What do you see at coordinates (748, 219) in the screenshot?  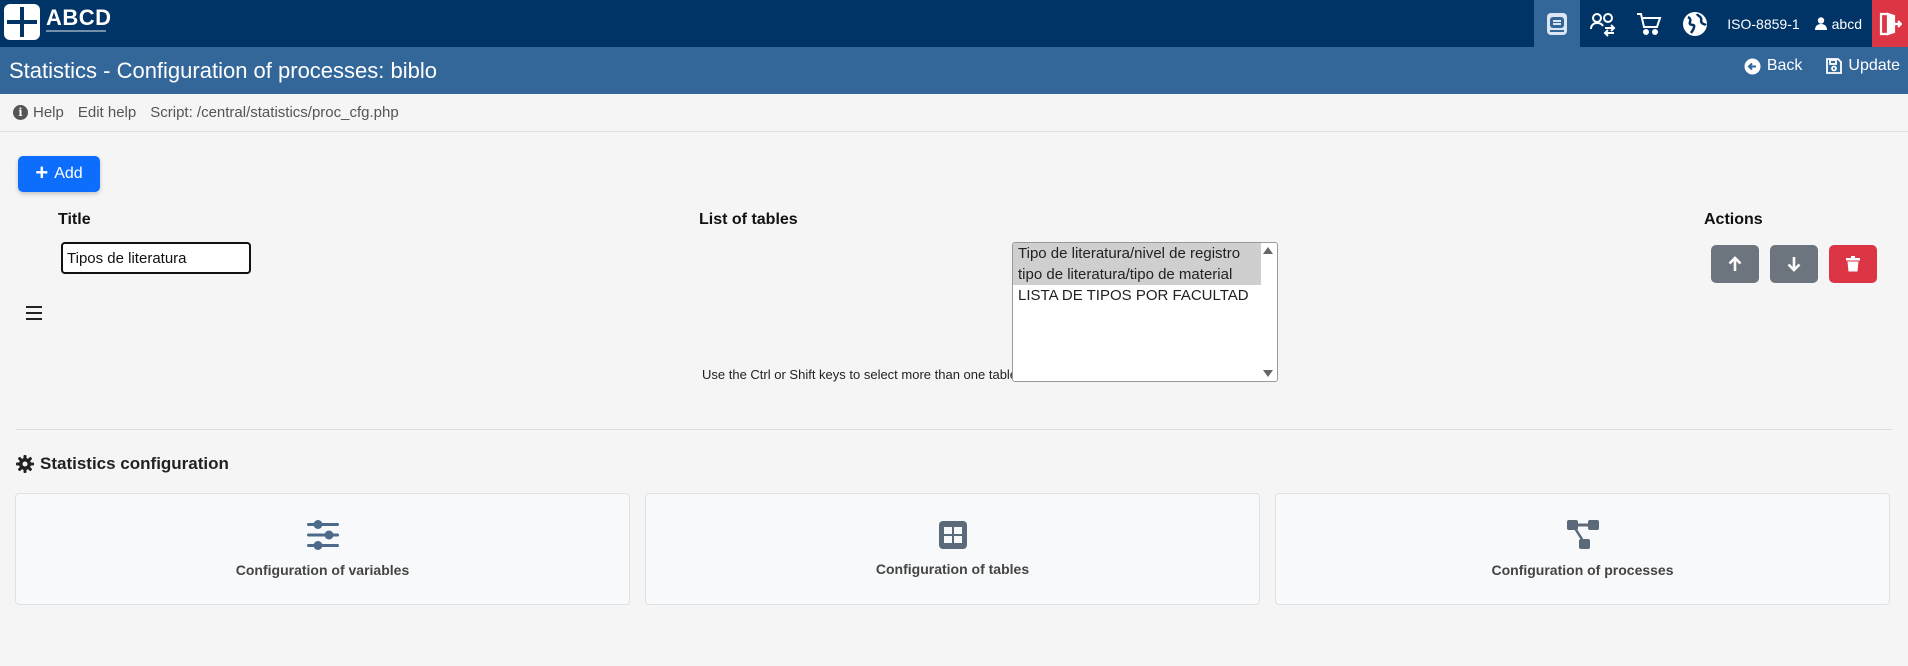 I see `column-header-tables: List of tables` at bounding box center [748, 219].